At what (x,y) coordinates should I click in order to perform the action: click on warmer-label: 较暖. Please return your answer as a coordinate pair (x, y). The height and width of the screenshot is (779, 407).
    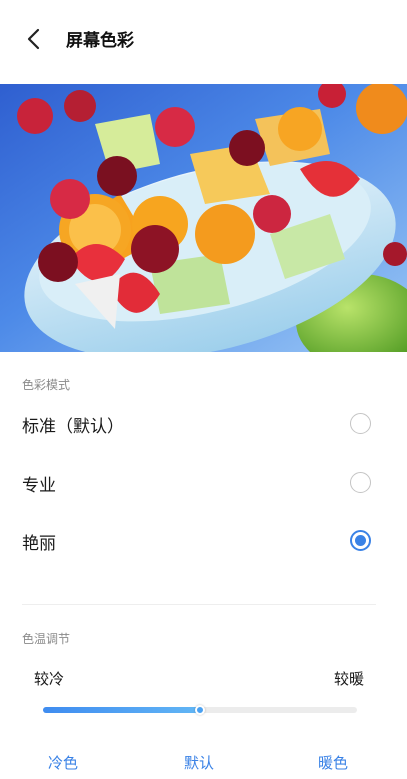
    Looking at the image, I should click on (349, 679).